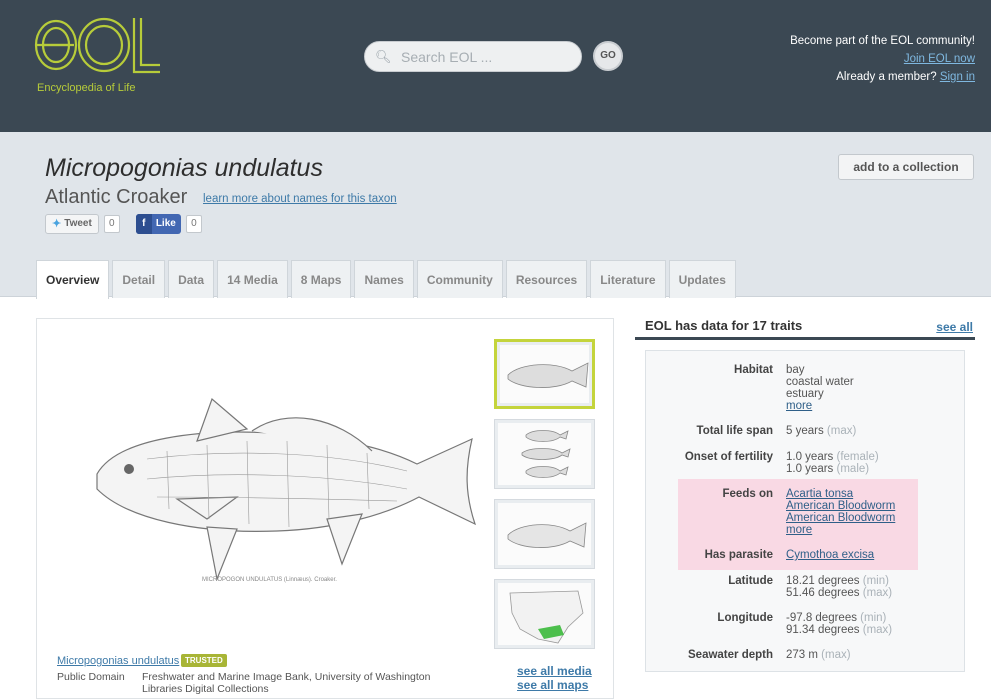  What do you see at coordinates (830, 555) in the screenshot?
I see `parasite-link: Cymothoa excisa` at bounding box center [830, 555].